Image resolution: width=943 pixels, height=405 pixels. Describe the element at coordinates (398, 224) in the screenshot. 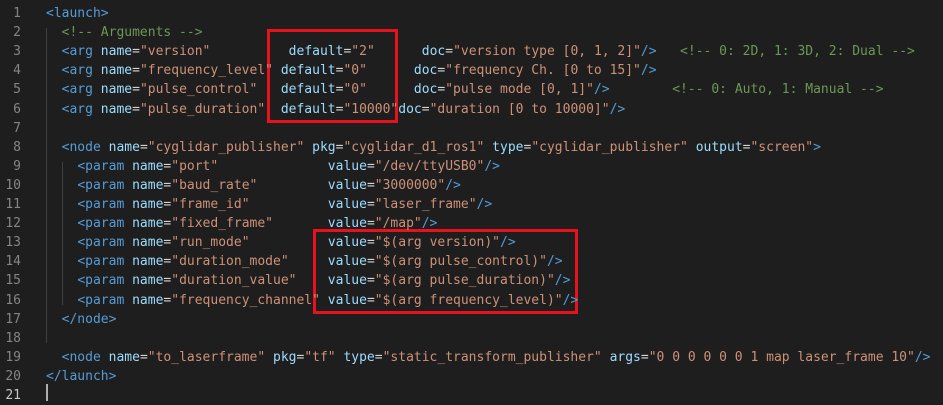

I see `code-token: "/map"` at that location.